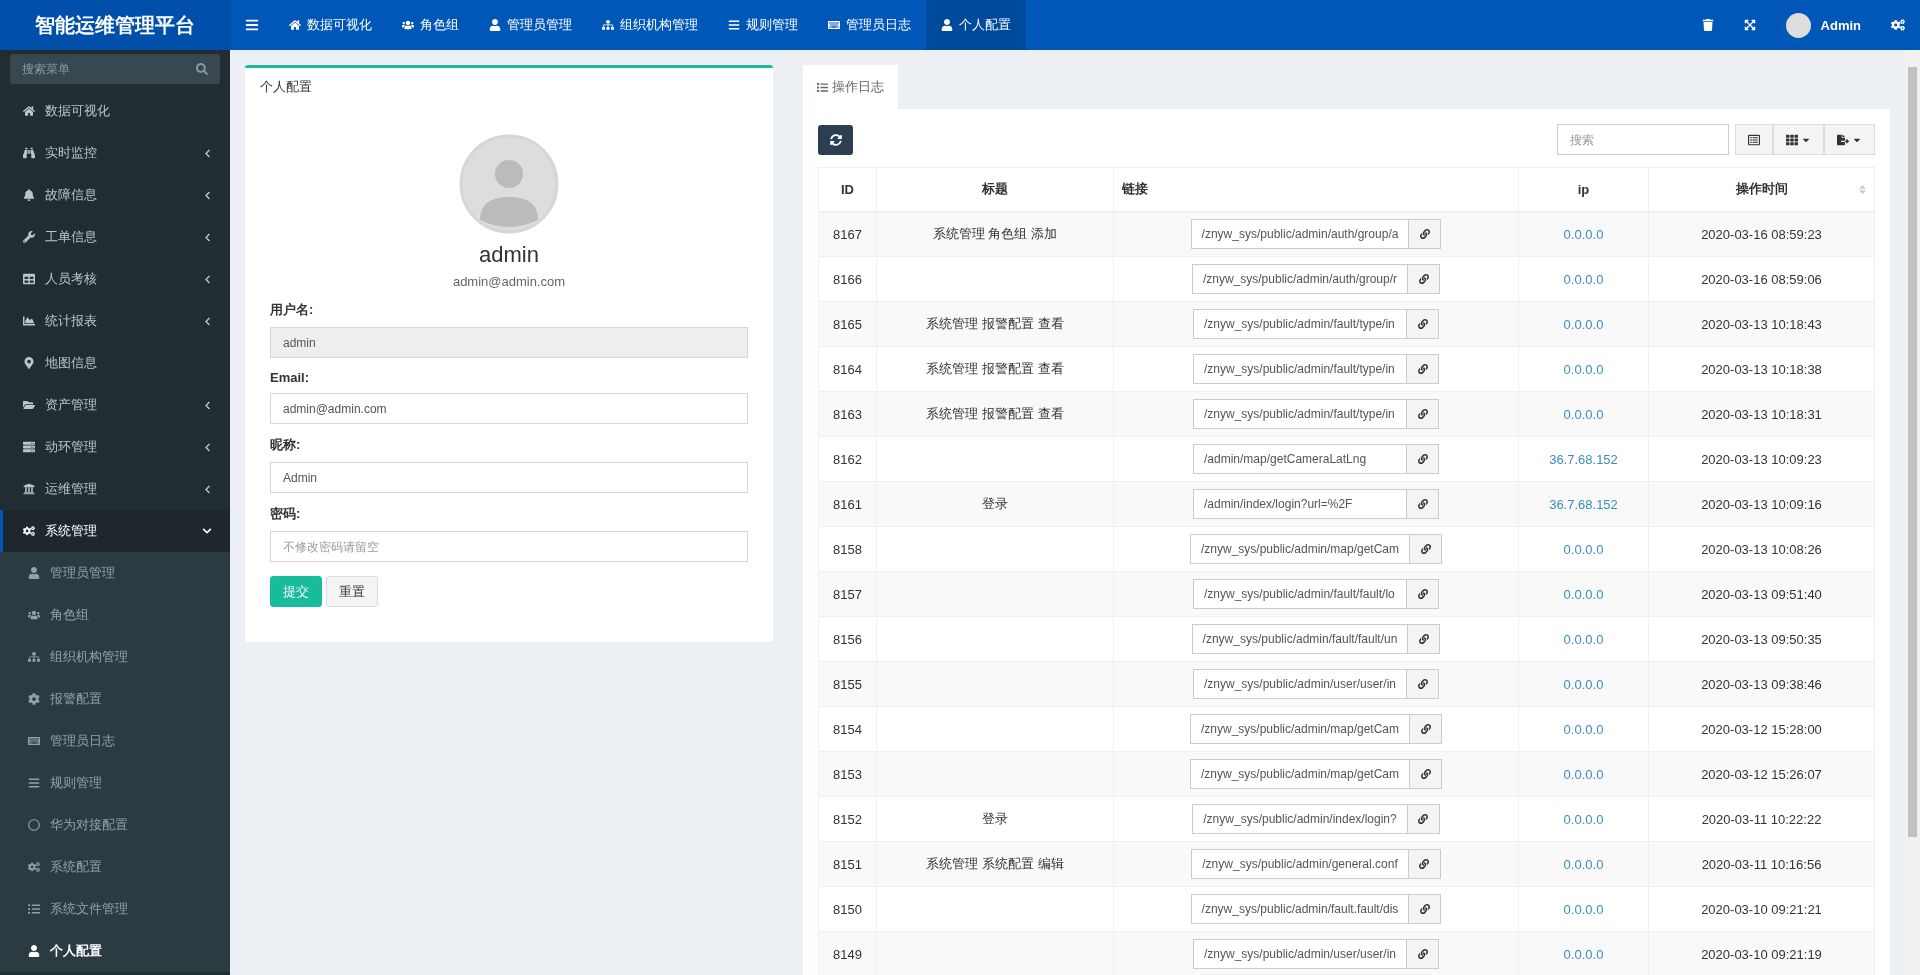 The image size is (1920, 975). I want to click on url-field: /znyw_sys/public/admin/fault/fault/un, so click(1300, 639).